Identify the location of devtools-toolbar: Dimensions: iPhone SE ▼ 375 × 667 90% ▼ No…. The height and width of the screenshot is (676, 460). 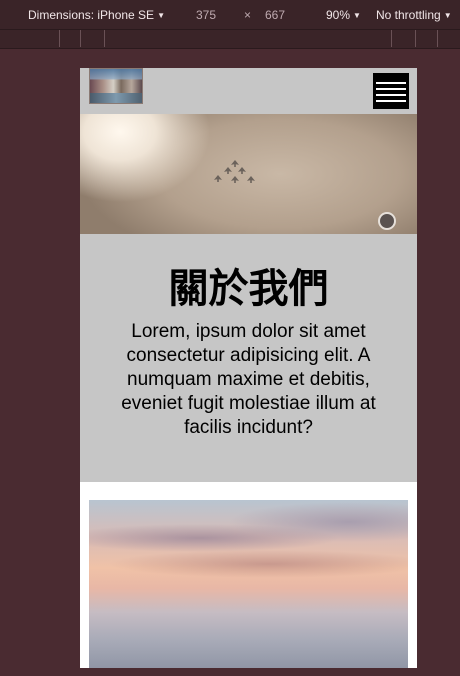
(230, 15).